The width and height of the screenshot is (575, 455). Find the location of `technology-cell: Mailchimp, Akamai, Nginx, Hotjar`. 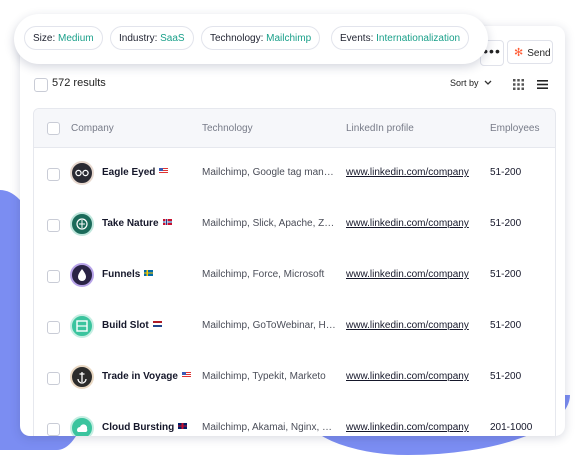

technology-cell: Mailchimp, Akamai, Nginx, Hotjar is located at coordinates (269, 427).